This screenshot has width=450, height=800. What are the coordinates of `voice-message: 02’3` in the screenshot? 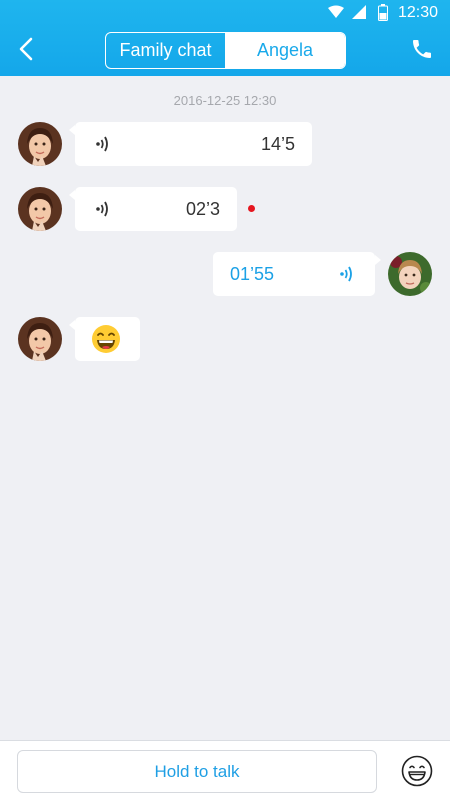 It's located at (153, 209).